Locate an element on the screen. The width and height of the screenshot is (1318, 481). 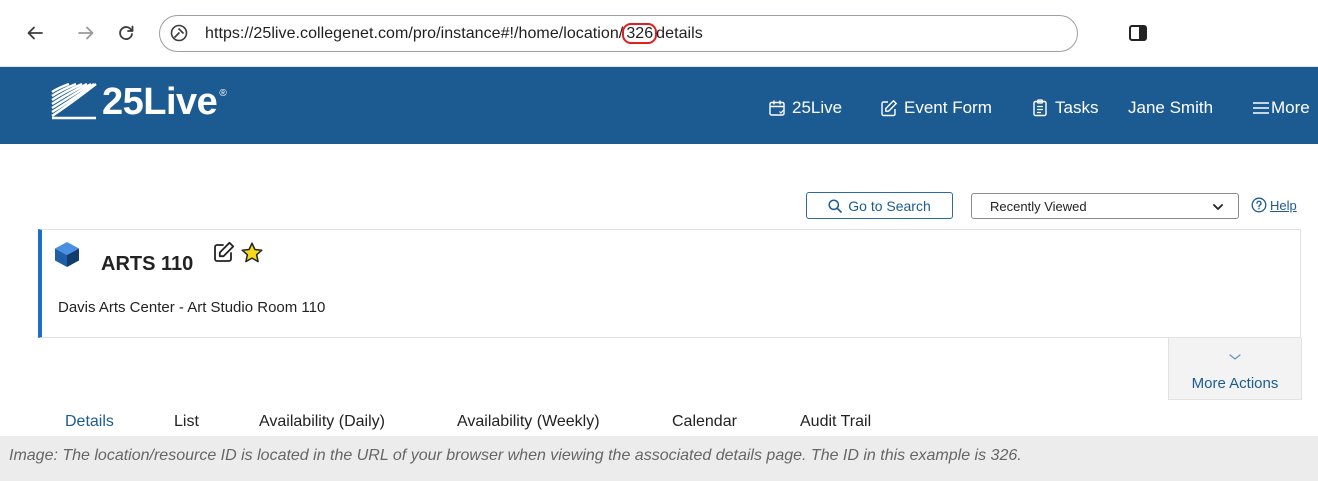
nav-more: More is located at coordinates (1281, 108).